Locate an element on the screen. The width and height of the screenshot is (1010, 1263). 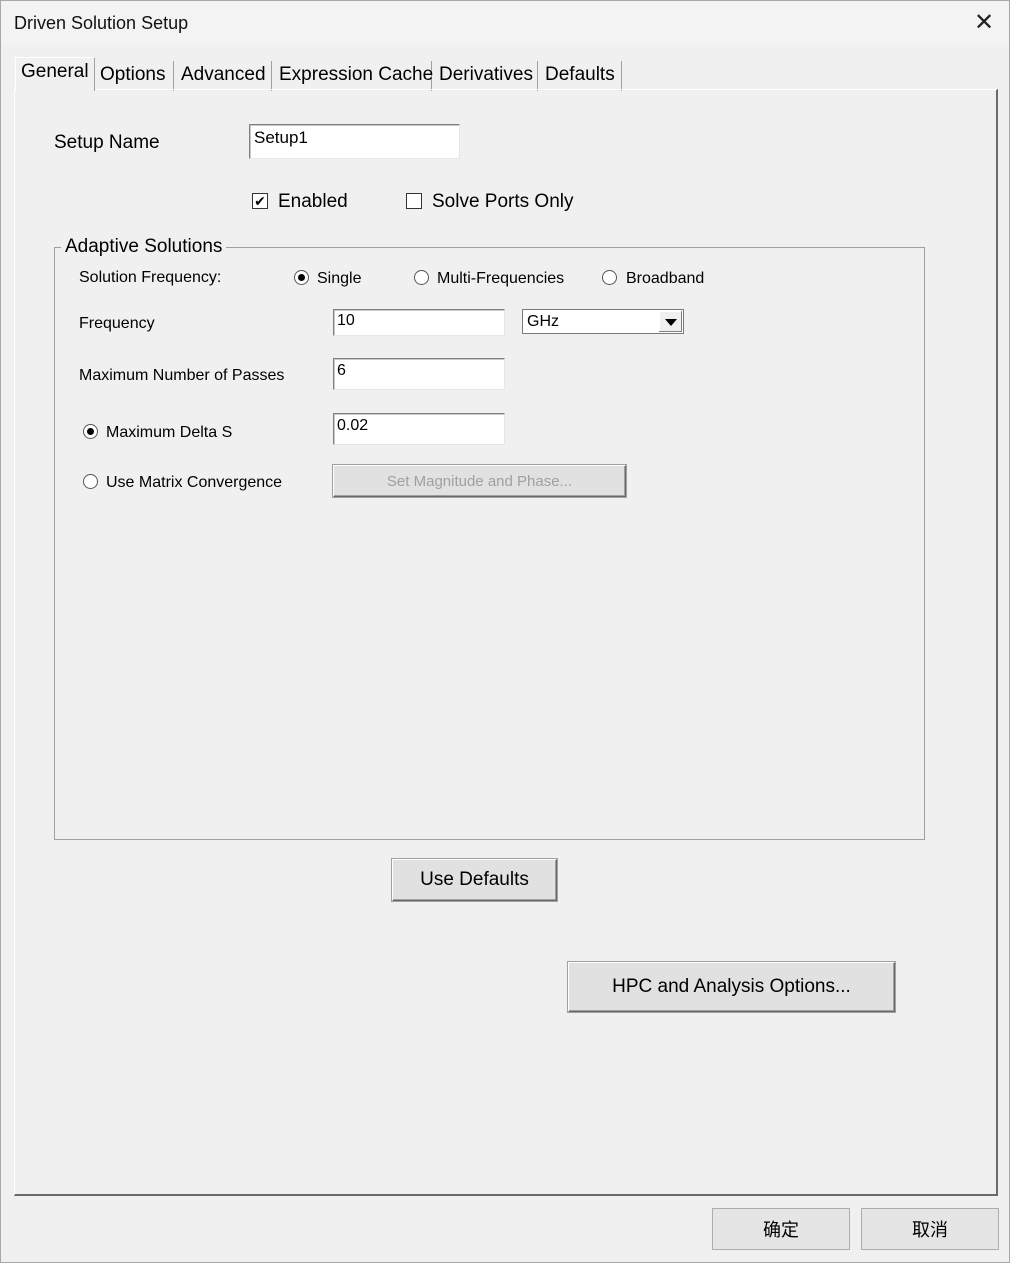
tab-advanced: Advanced is located at coordinates (224, 76).